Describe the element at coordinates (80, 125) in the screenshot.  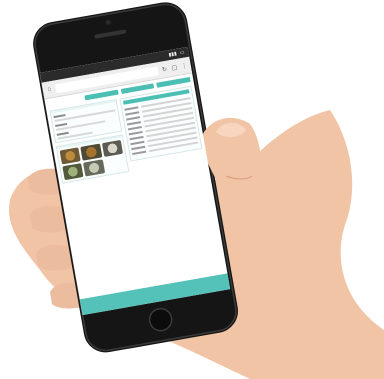
I see `field-input` at that location.